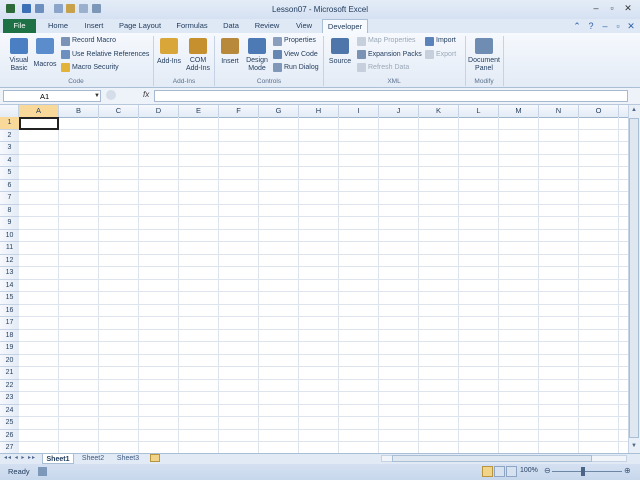  Describe the element at coordinates (605, 26) in the screenshot. I see `workbook-minimize-icon: –` at that location.